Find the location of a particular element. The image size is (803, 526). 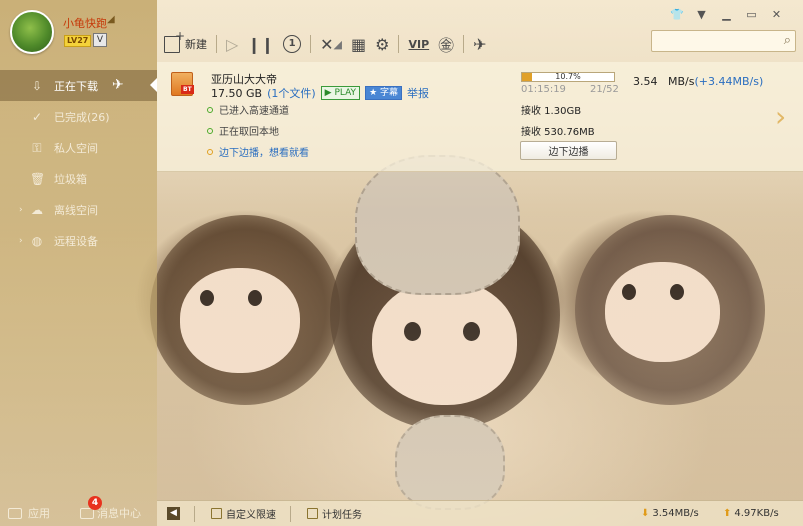

status-text: 边下边播，想看就看 is located at coordinates (264, 153).